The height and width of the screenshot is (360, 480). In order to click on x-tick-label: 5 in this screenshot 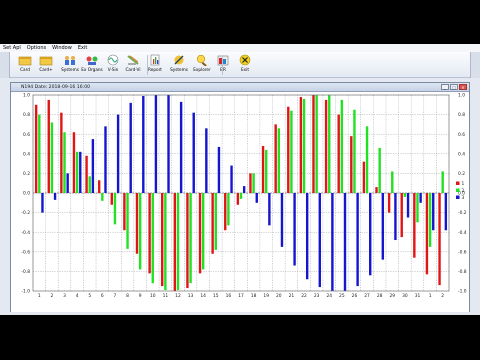, I will do `click(89, 296)`.